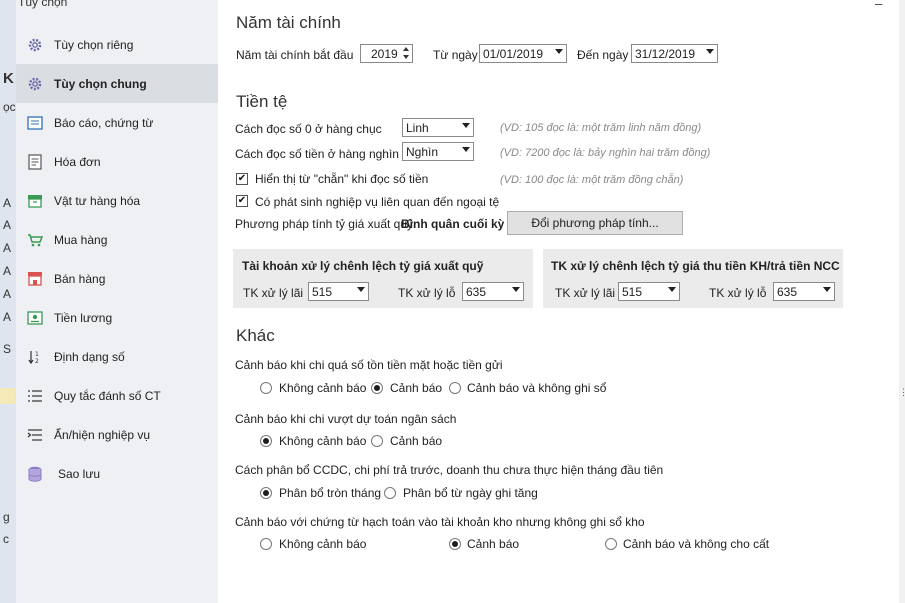 This screenshot has height=603, width=905. I want to click on sidebar-item-label: Sao lưu, so click(79, 473).